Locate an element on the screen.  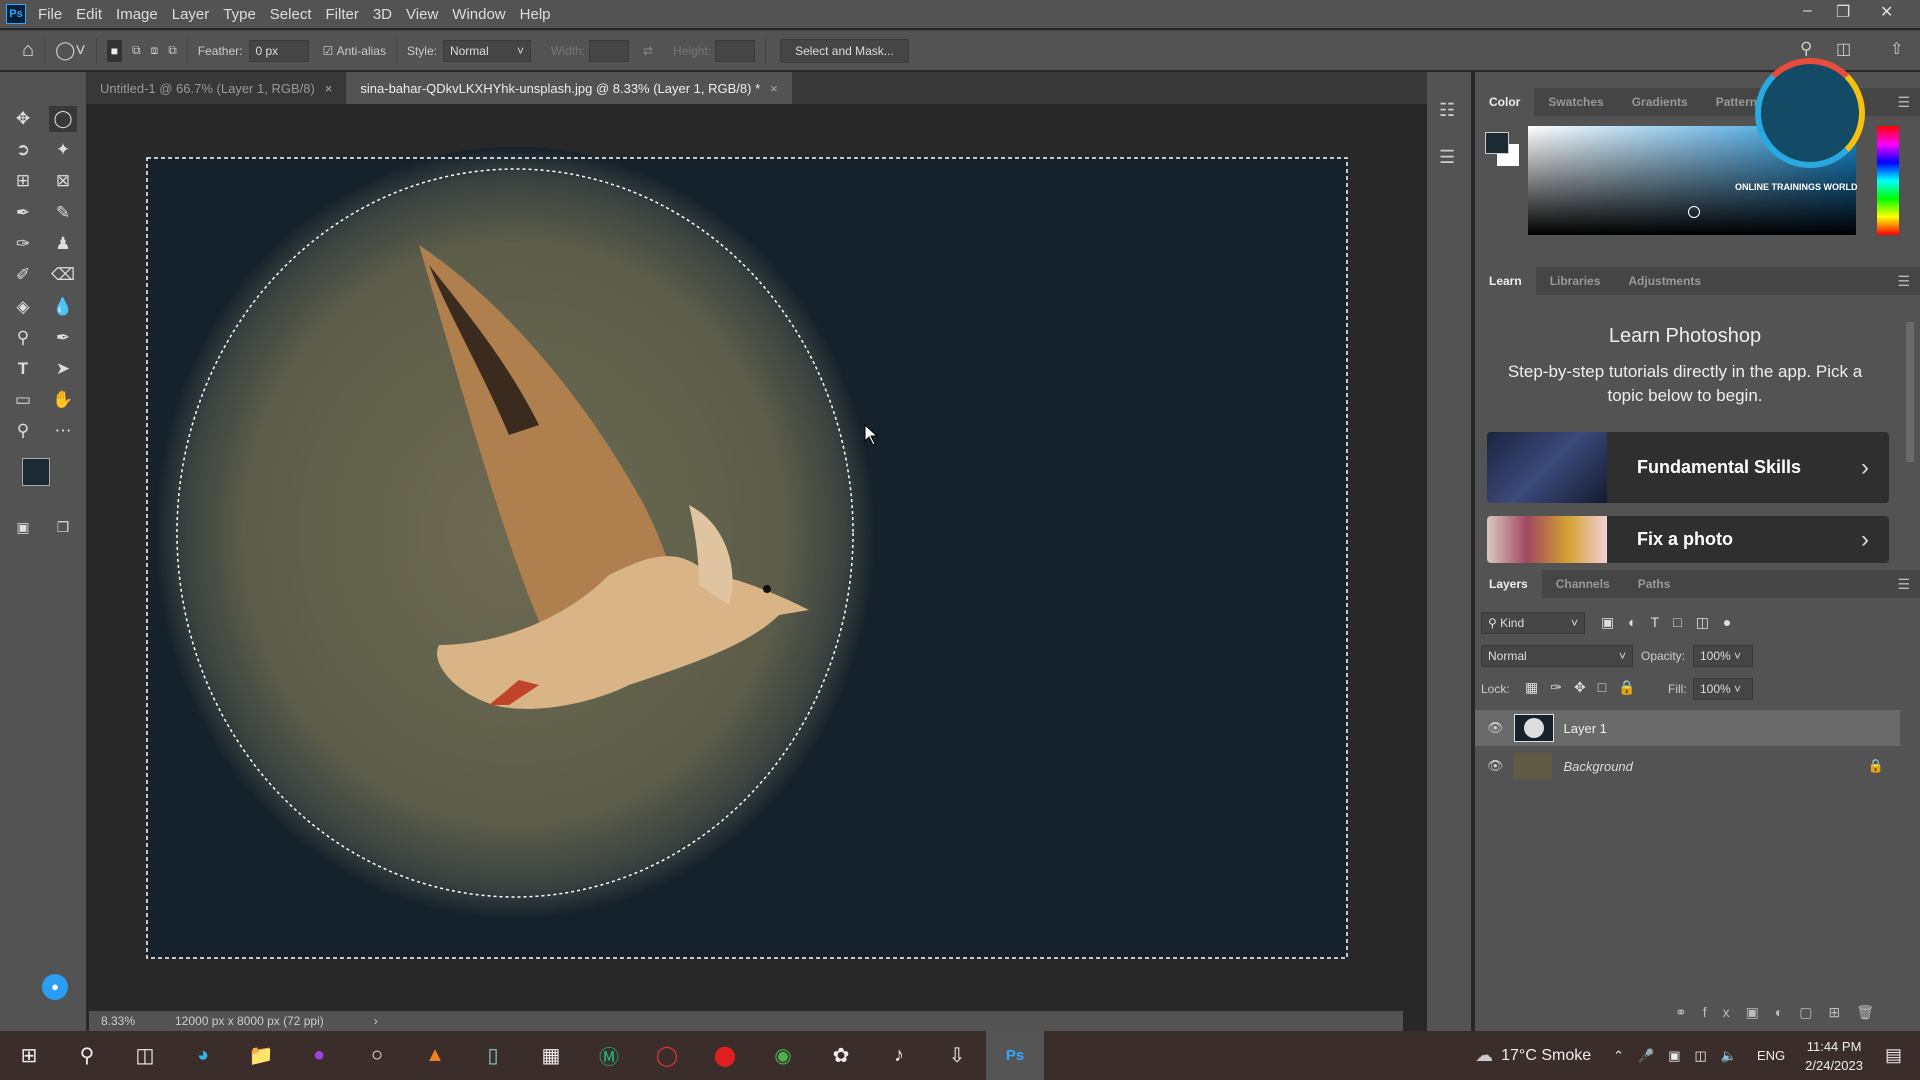
new-selection-icon: ■ is located at coordinates (114, 50).